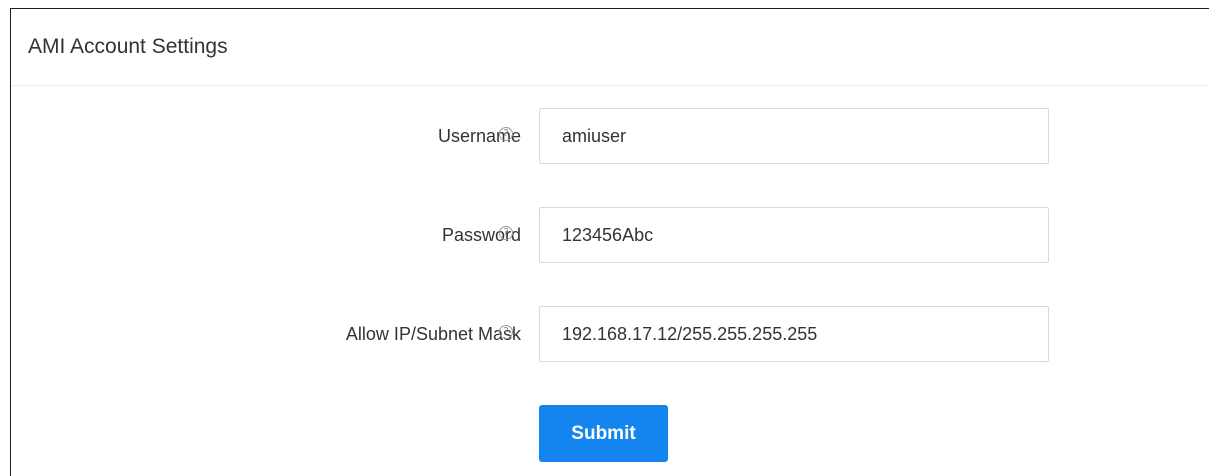 This screenshot has width=1209, height=476. Describe the element at coordinates (603, 433) in the screenshot. I see `submit-button: Submit` at that location.